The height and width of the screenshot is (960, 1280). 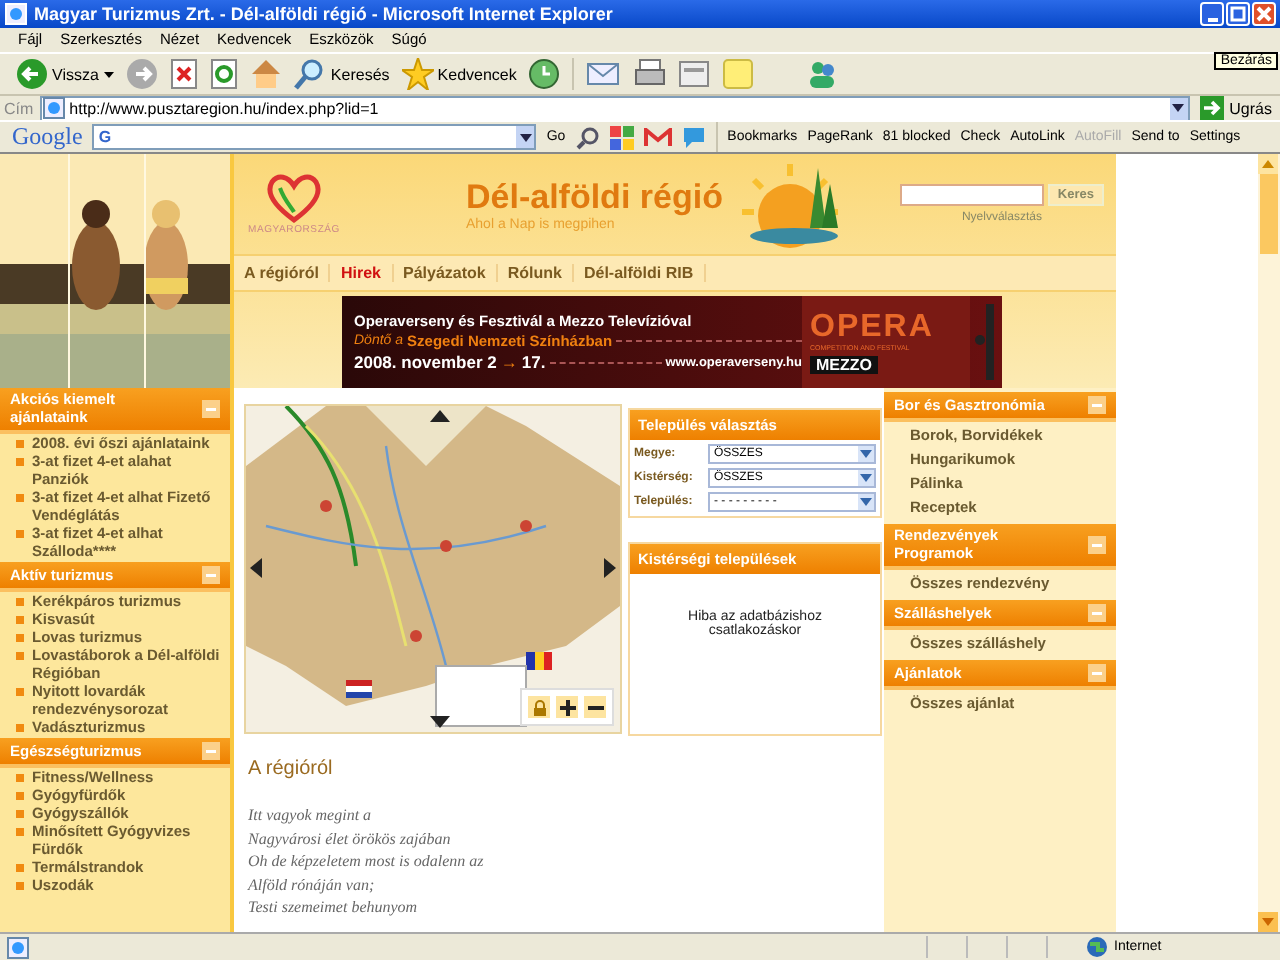 What do you see at coordinates (256, 568) in the screenshot?
I see `pan-left-icon` at bounding box center [256, 568].